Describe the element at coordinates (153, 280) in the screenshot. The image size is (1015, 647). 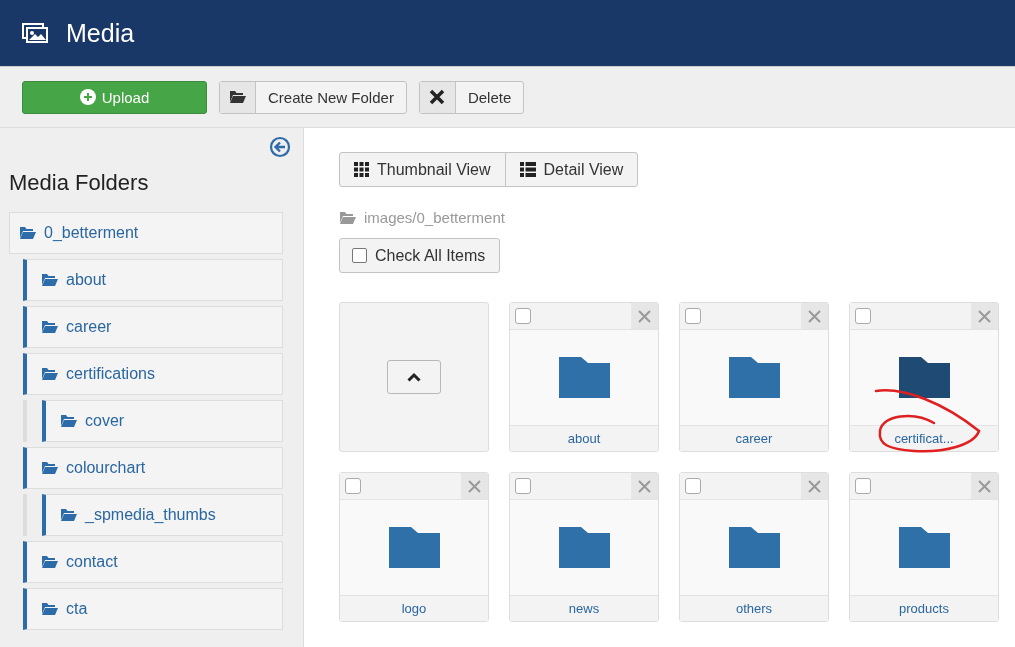
I see `folder-tree-item: about` at that location.